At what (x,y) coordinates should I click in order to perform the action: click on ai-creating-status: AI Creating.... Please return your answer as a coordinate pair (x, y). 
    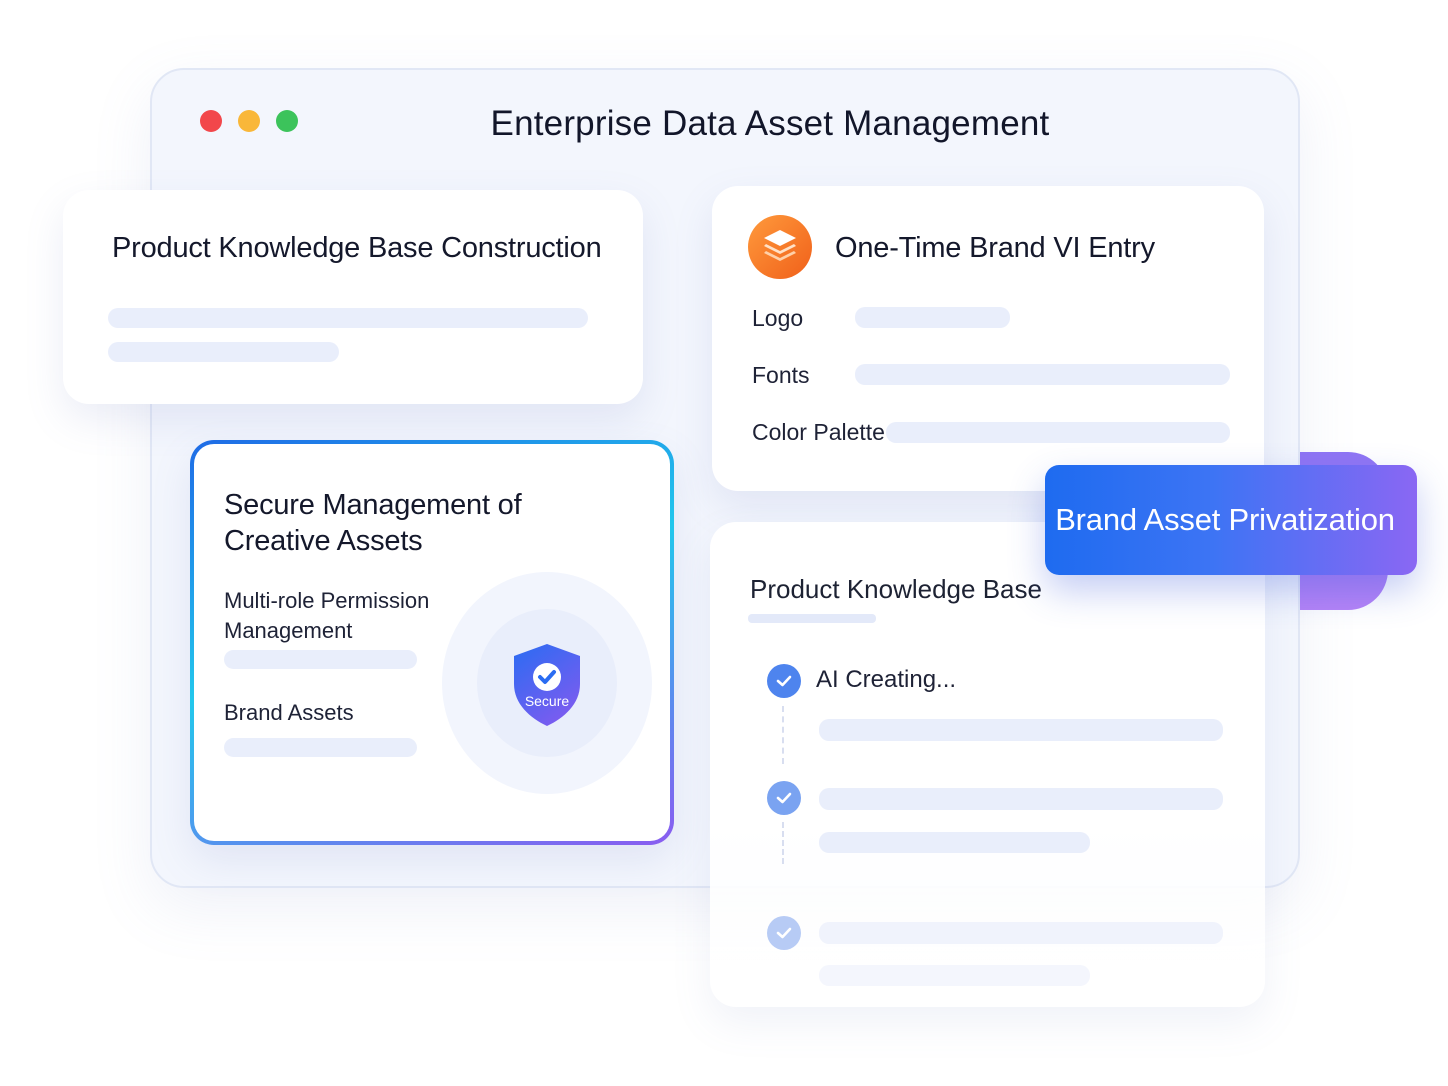
    Looking at the image, I should click on (886, 679).